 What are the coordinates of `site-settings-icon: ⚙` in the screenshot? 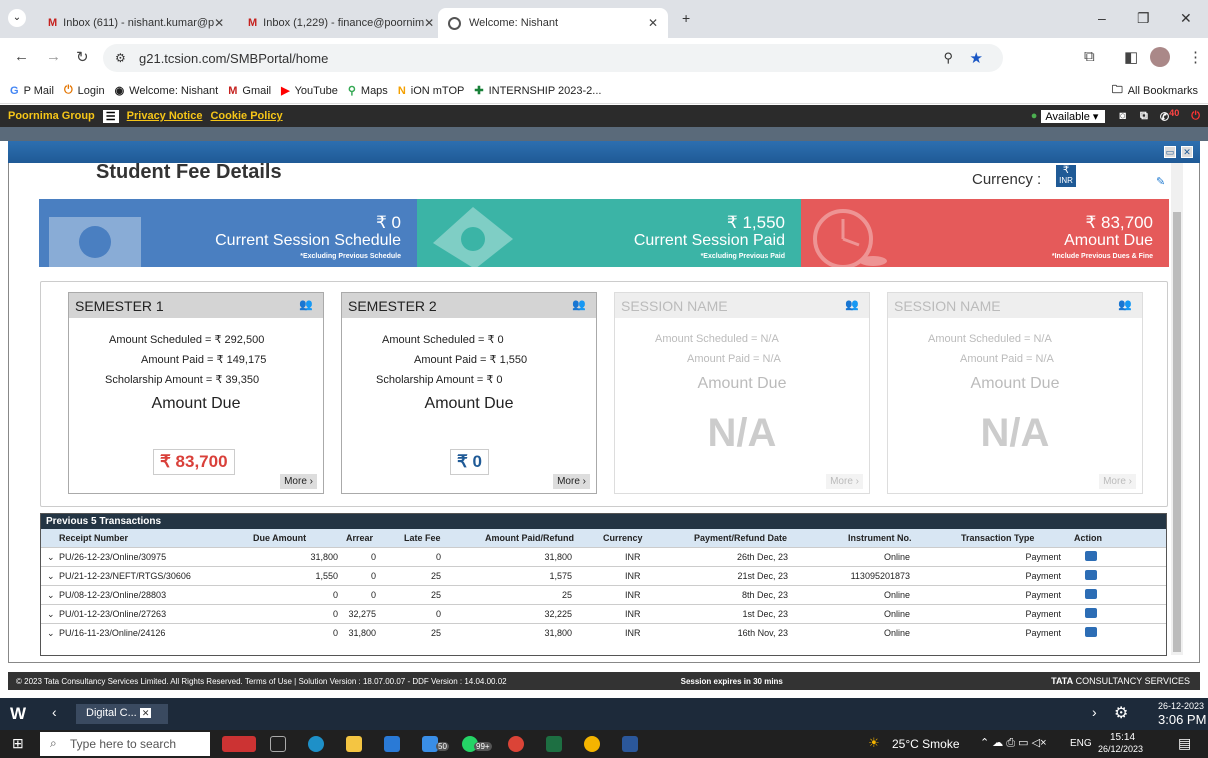 It's located at (120, 58).